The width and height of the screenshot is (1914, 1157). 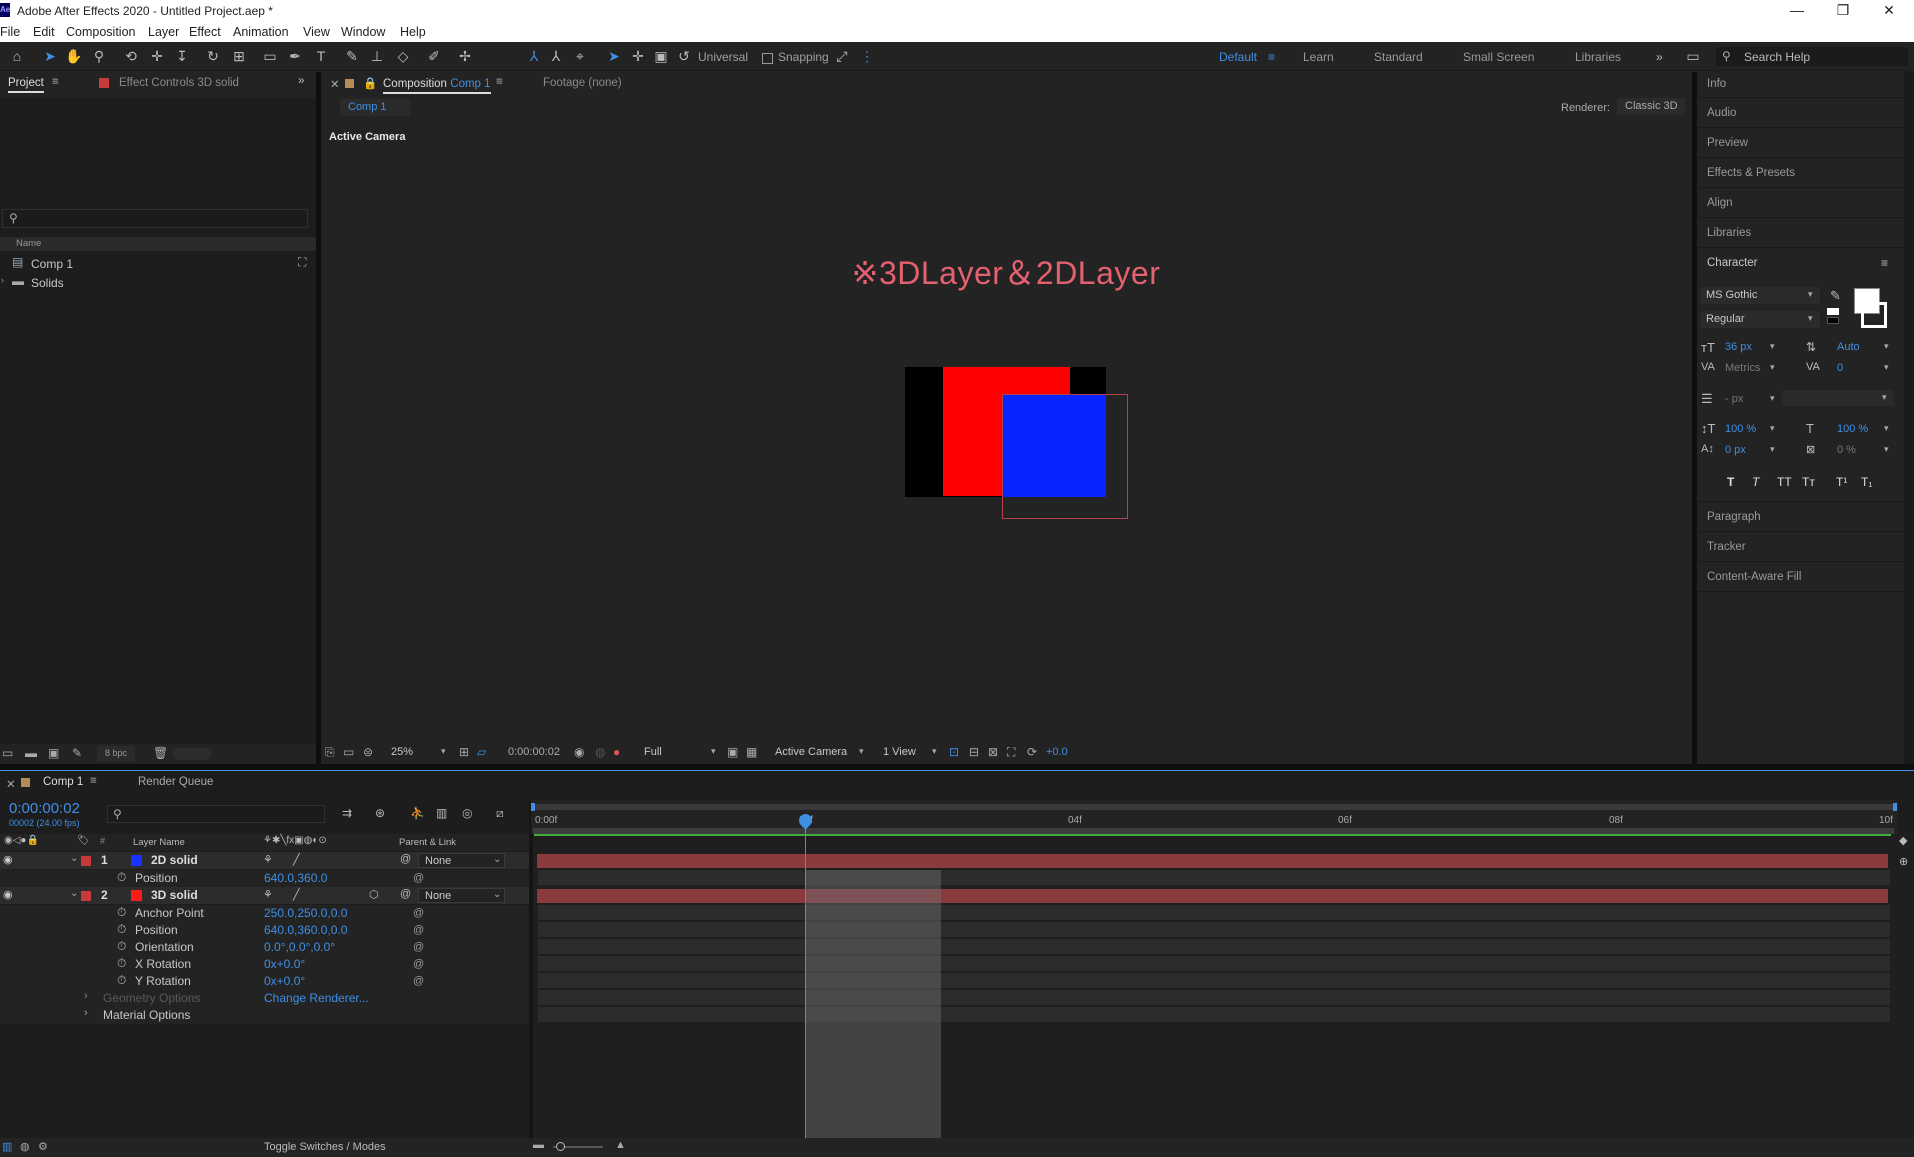 I want to click on workspace-libraries: Libraries, so click(x=1598, y=57).